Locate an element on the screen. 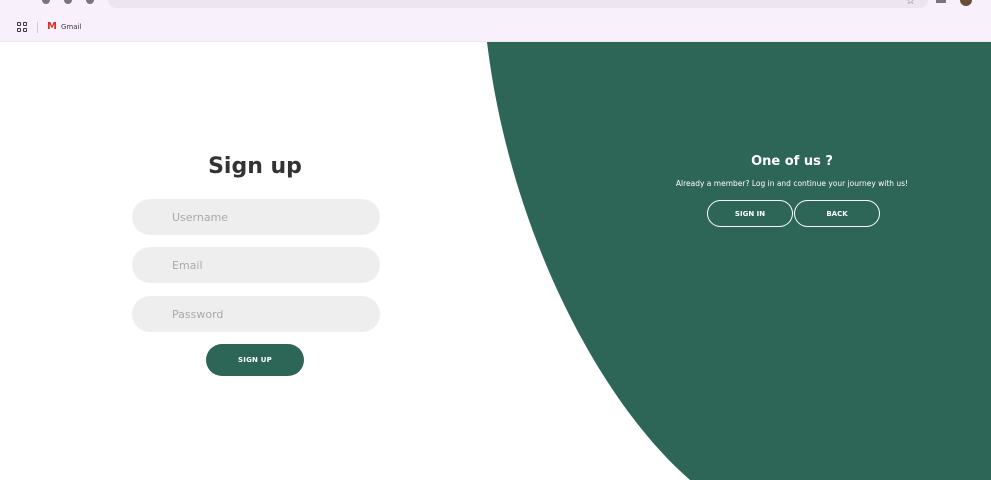  signup-button: SIGN UP is located at coordinates (255, 360).